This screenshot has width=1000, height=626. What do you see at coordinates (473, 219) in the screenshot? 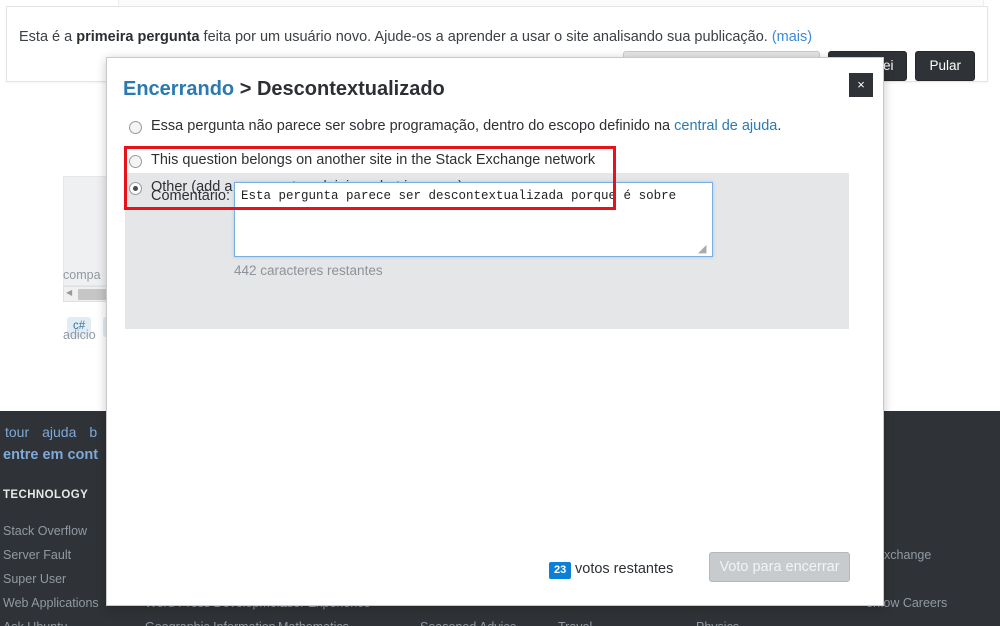
I see `comment-input` at bounding box center [473, 219].